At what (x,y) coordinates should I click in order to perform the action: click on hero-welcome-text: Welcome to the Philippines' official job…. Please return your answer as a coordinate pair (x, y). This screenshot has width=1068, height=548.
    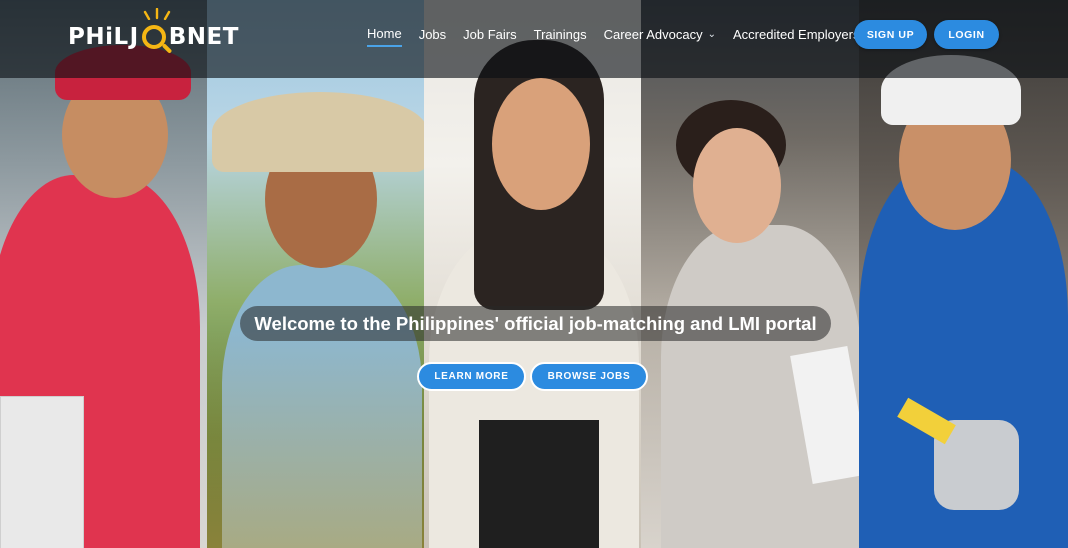
    Looking at the image, I should click on (535, 323).